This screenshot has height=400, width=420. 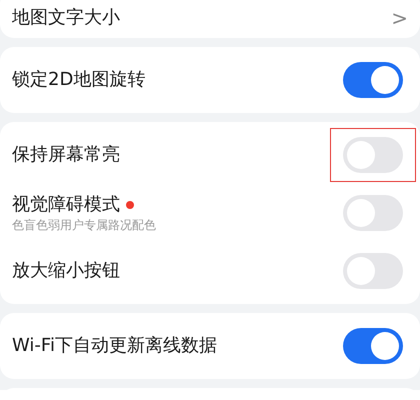 I want to click on settings-row: 地图文字大小 >, so click(x=210, y=16).